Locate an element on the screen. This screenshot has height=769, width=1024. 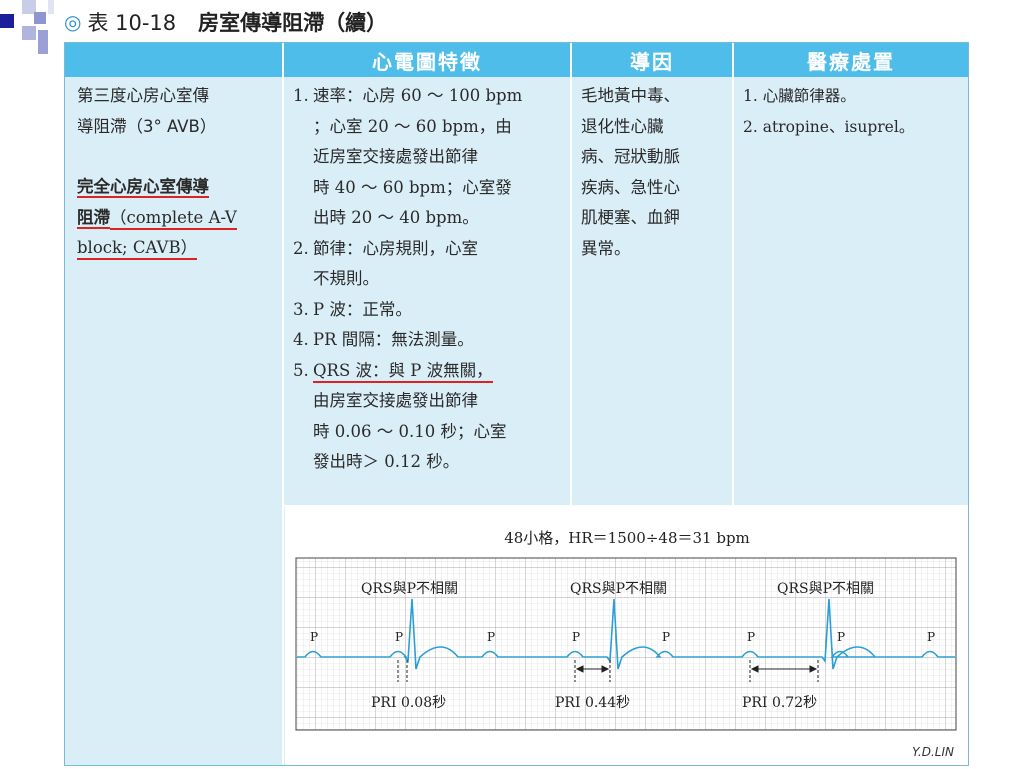
row-name-english: （complete A-V is located at coordinates (173, 218).